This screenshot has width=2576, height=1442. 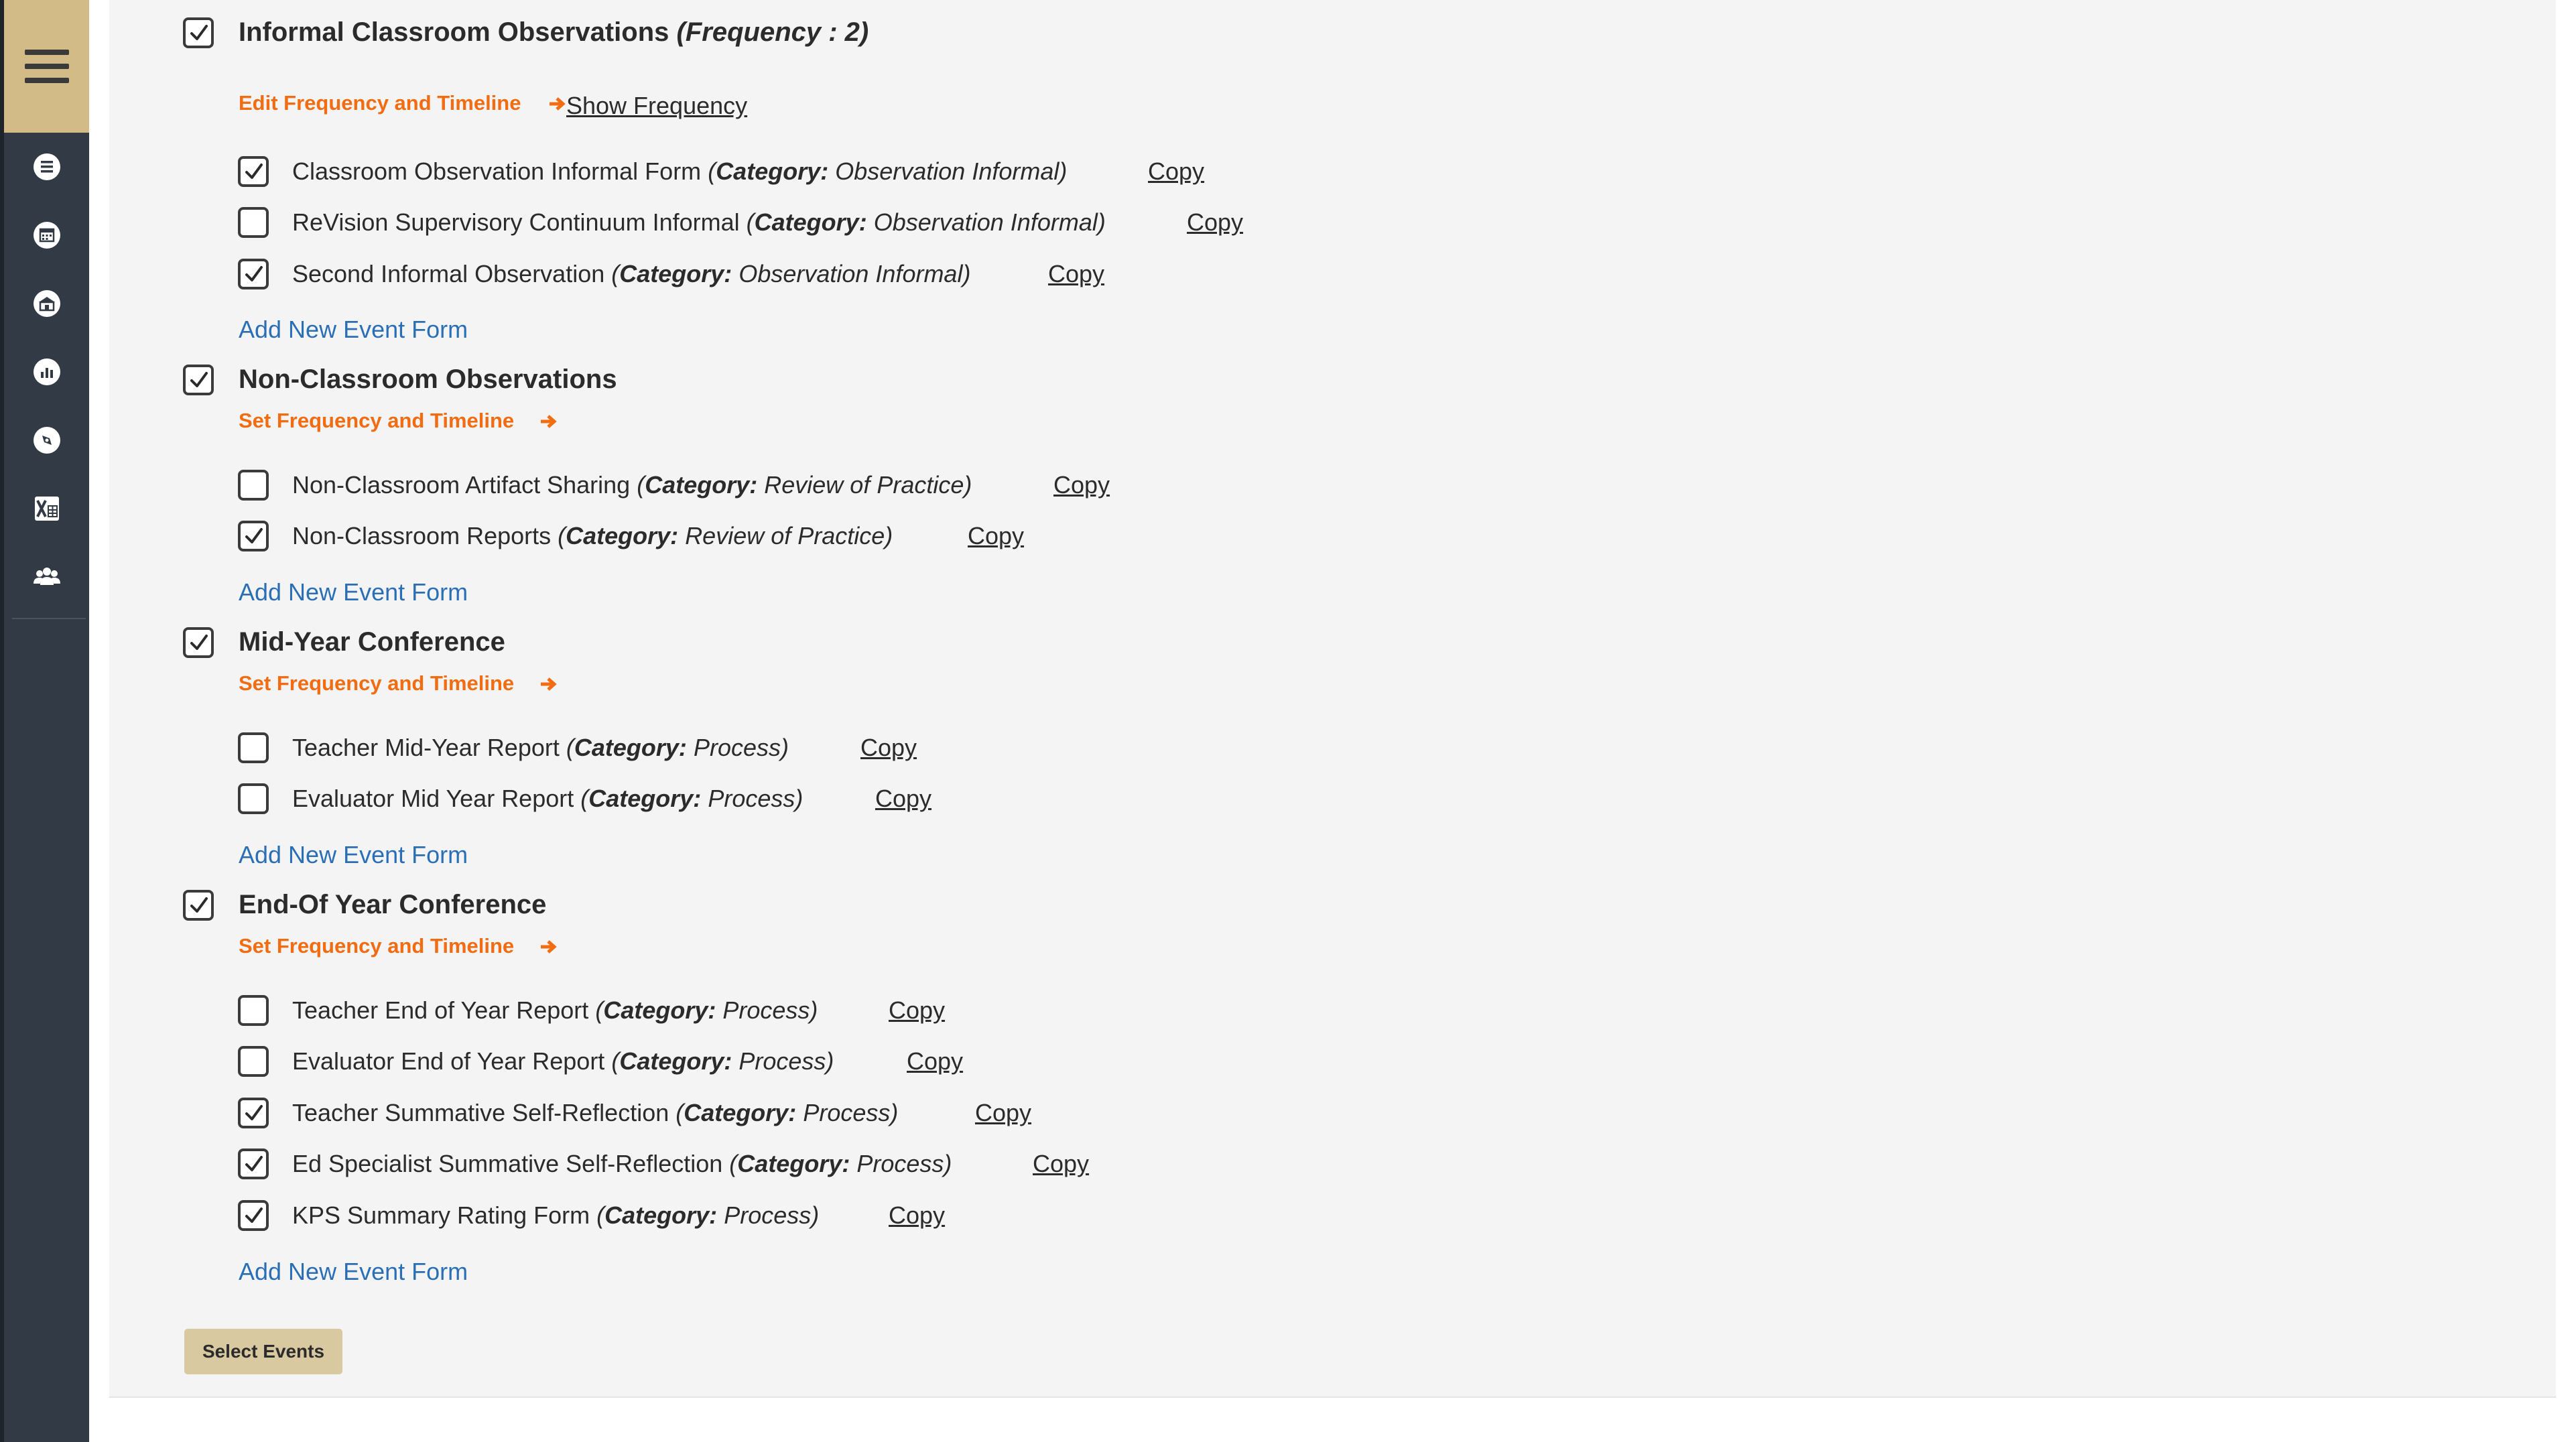 I want to click on bar-chart-icon, so click(x=46, y=372).